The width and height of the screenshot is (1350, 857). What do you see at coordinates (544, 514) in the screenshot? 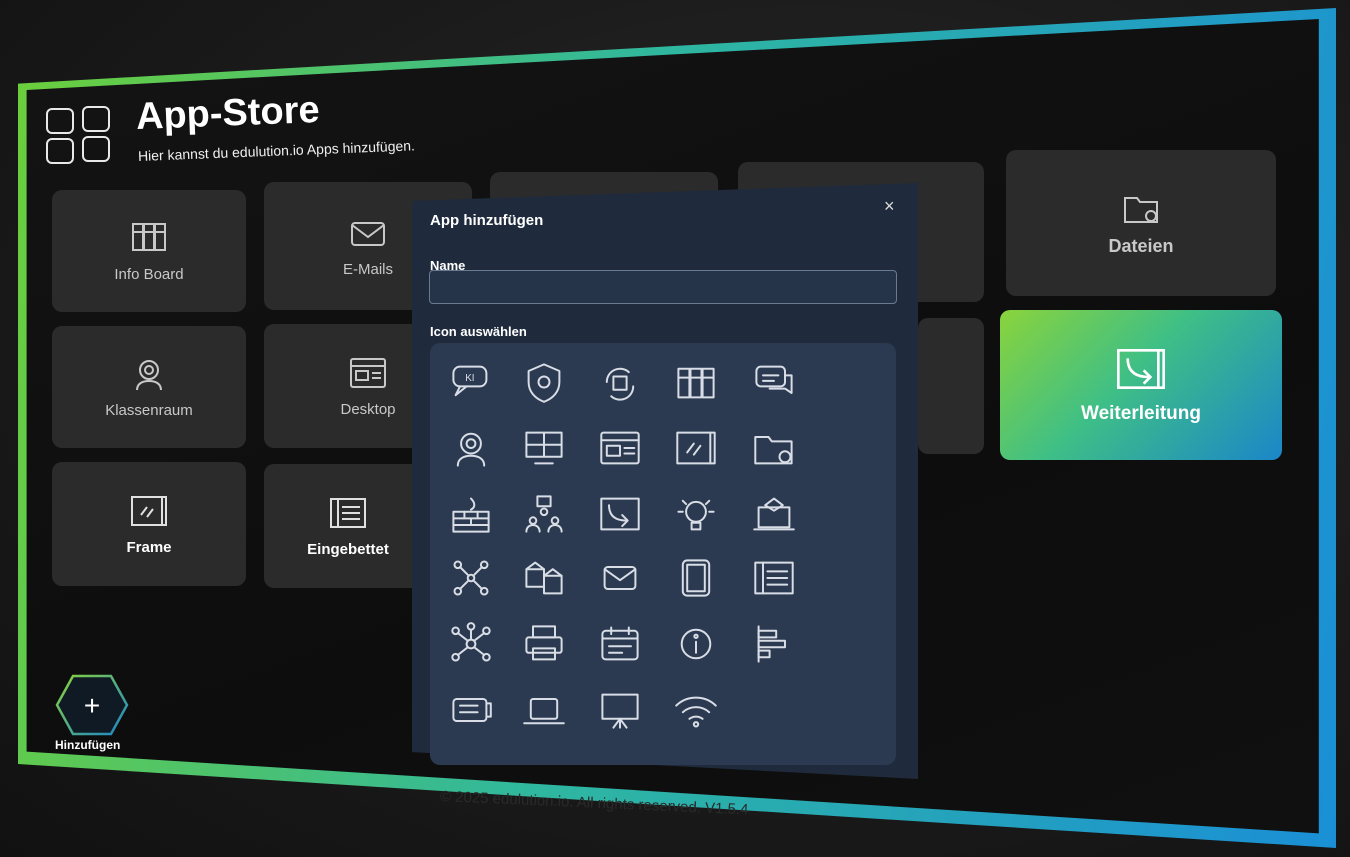
I see `presenter-group-icon` at bounding box center [544, 514].